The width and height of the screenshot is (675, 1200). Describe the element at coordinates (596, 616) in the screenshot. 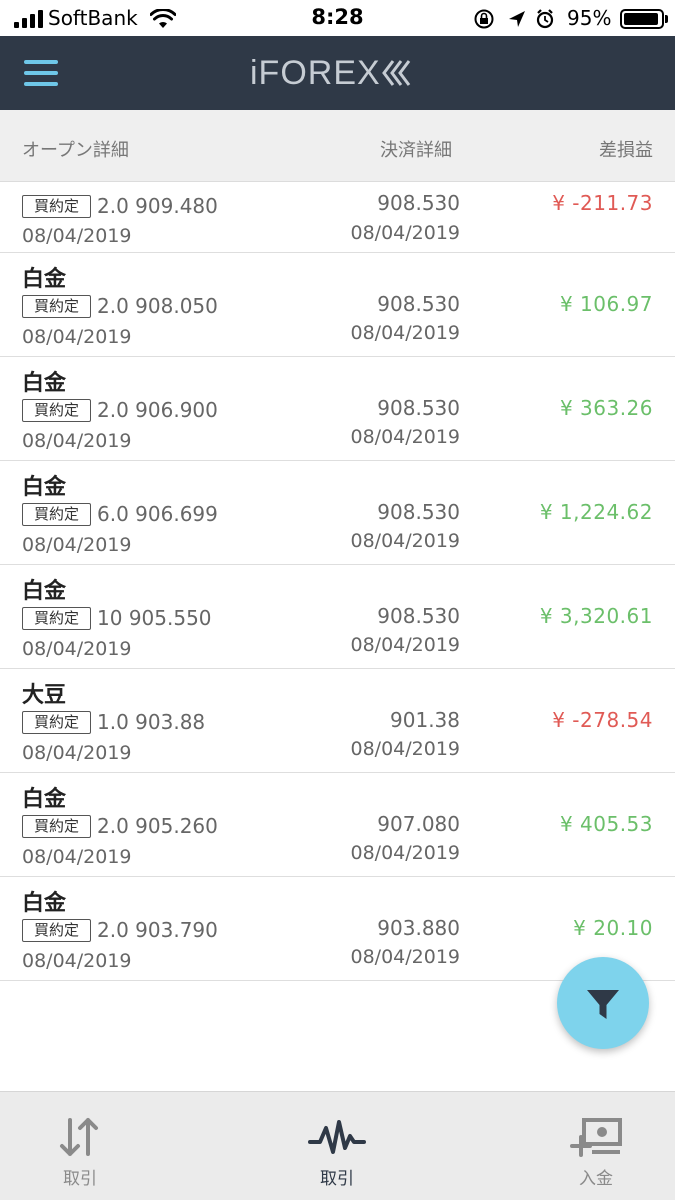

I see `profit-loss: ¥ 3,320.61` at that location.